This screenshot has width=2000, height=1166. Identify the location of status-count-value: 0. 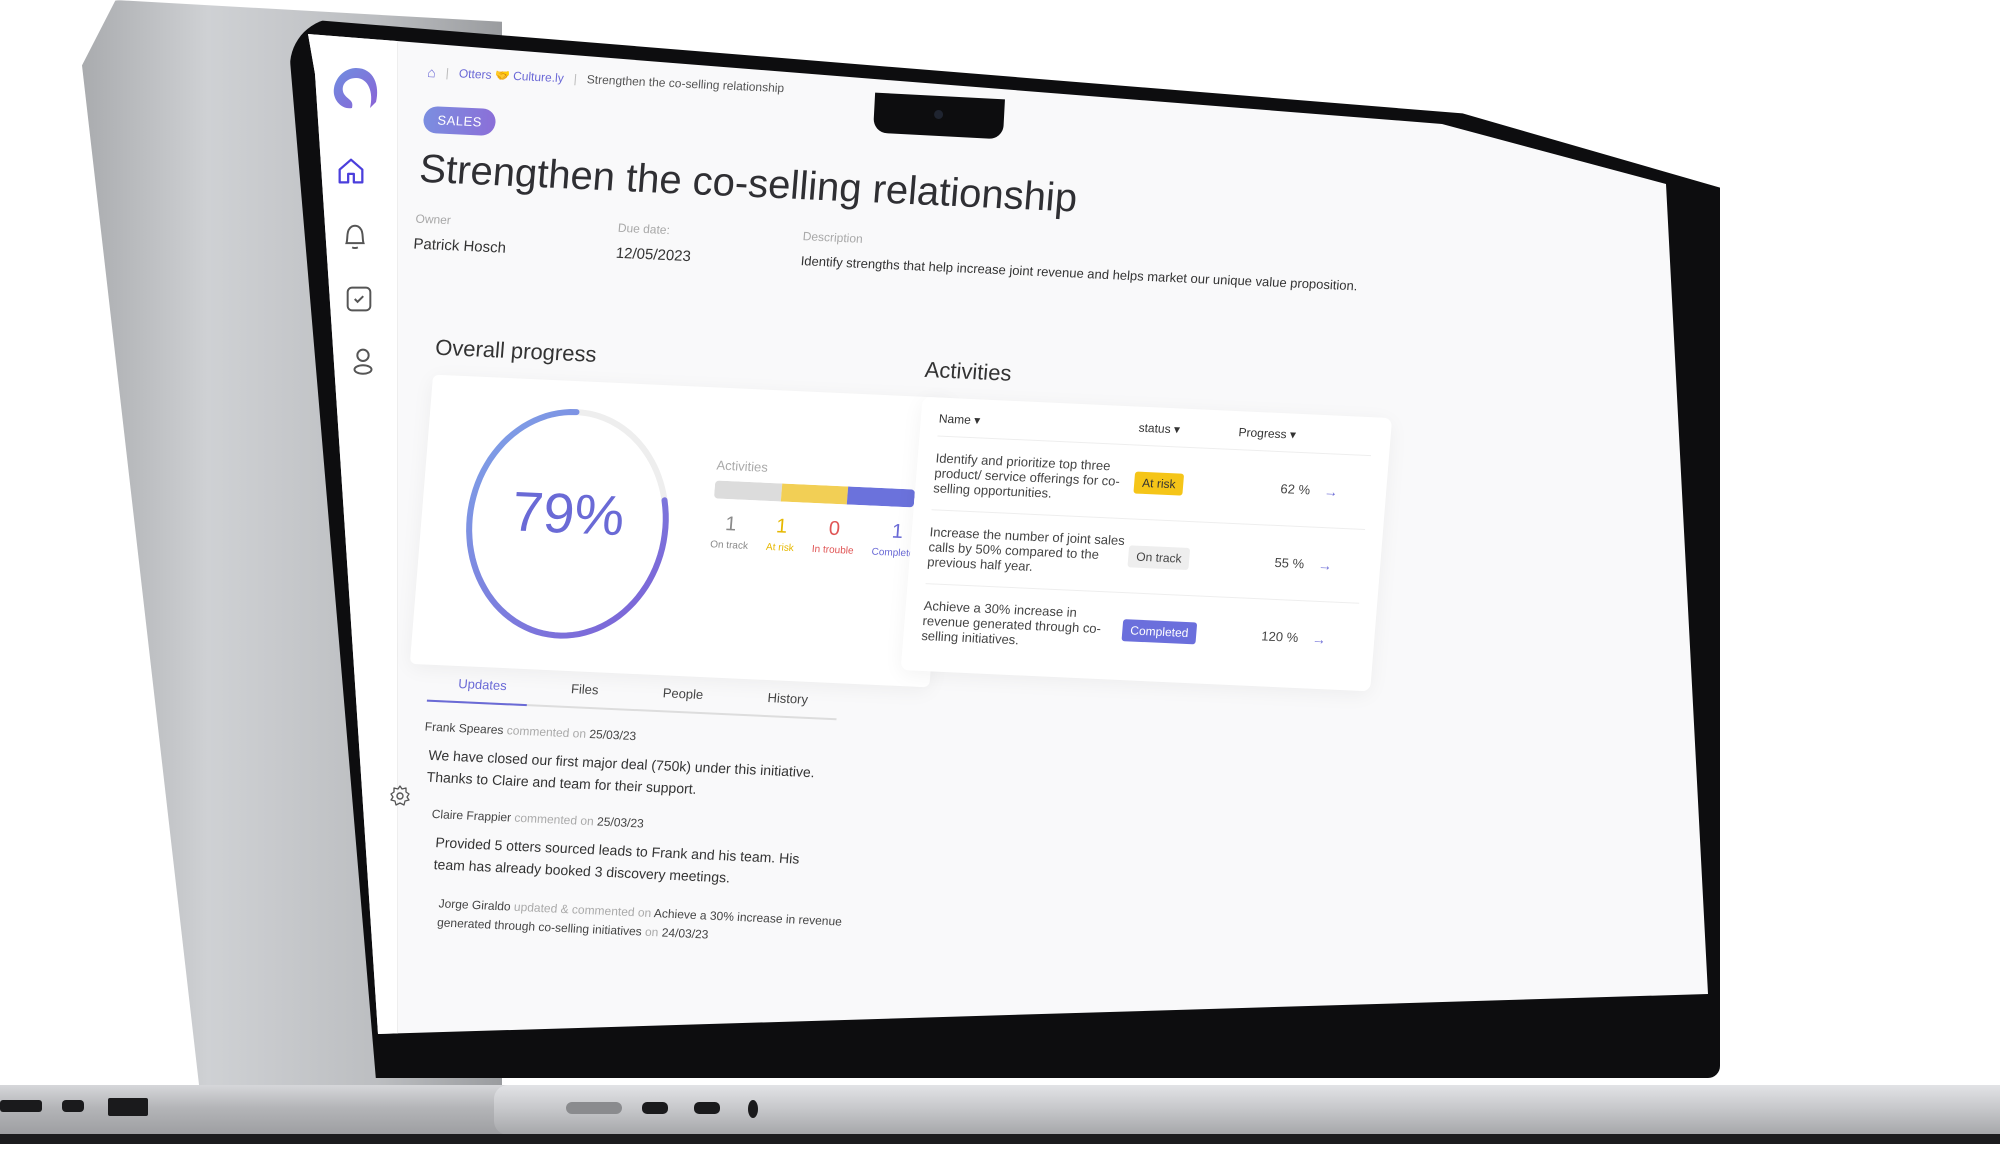
(834, 529).